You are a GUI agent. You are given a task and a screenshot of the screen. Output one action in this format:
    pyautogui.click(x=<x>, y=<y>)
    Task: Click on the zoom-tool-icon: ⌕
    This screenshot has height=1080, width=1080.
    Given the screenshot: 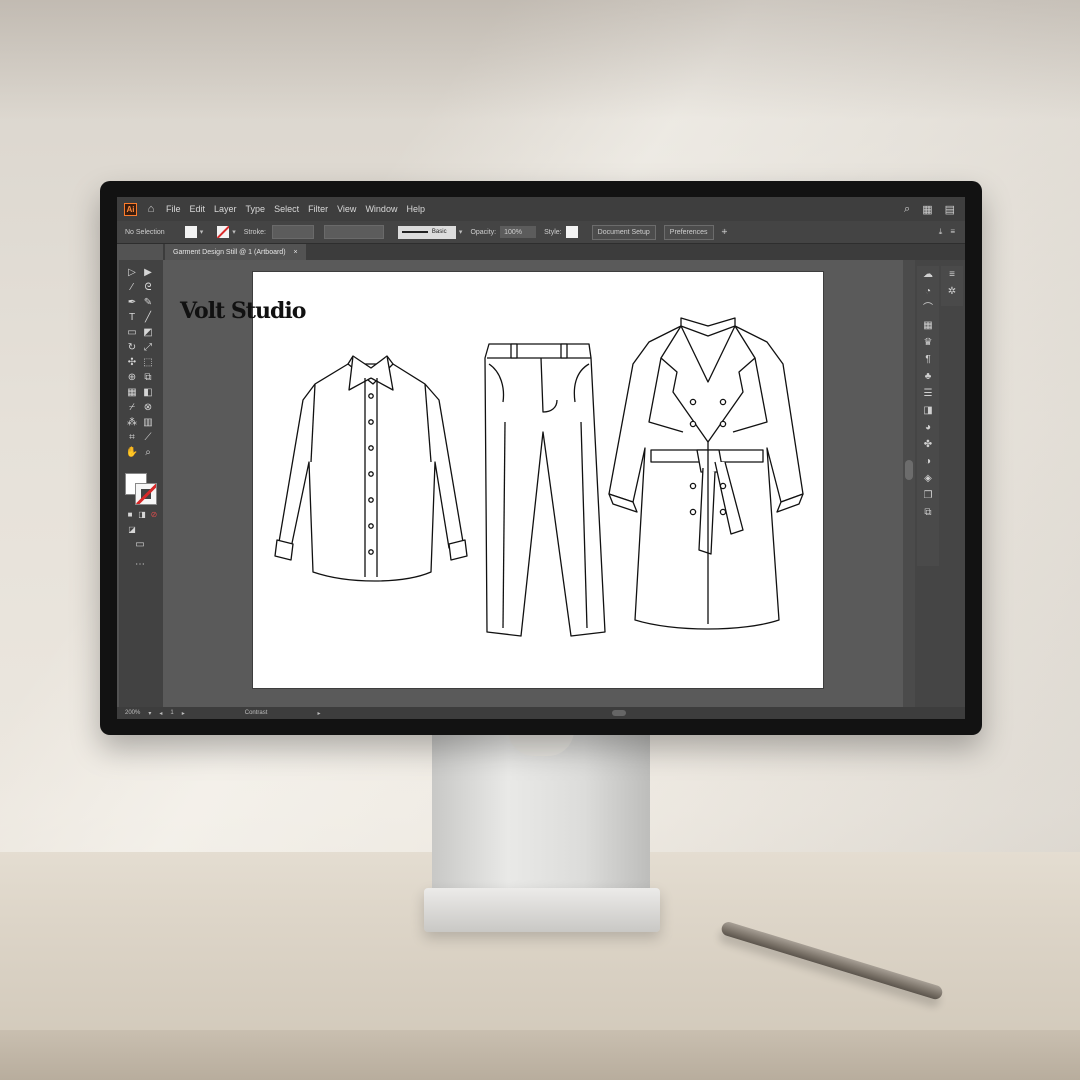 What is the action you would take?
    pyautogui.click(x=148, y=452)
    